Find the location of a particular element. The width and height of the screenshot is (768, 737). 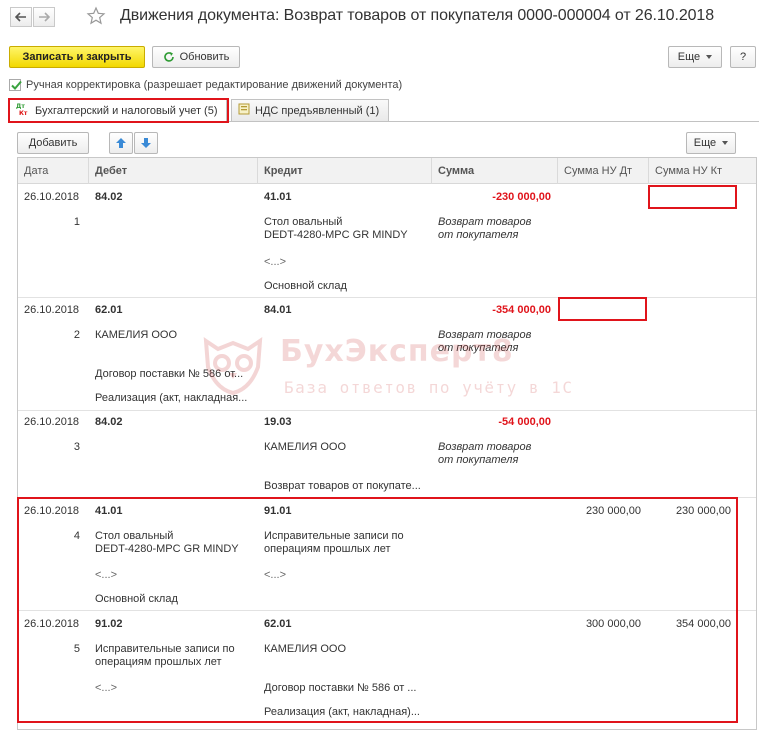

checkmark-icon is located at coordinates (16, 85).